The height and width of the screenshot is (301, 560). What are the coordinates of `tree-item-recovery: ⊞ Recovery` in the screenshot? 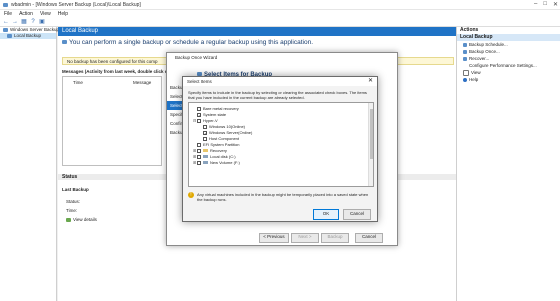 It's located at (210, 150).